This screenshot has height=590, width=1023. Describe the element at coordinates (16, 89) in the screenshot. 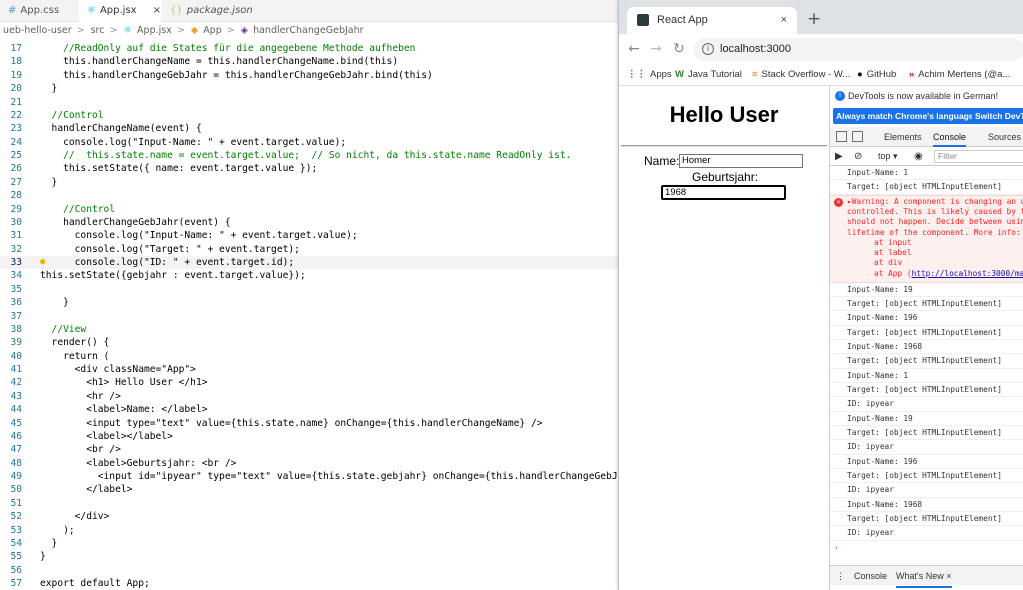

I see `line-number: 20` at that location.